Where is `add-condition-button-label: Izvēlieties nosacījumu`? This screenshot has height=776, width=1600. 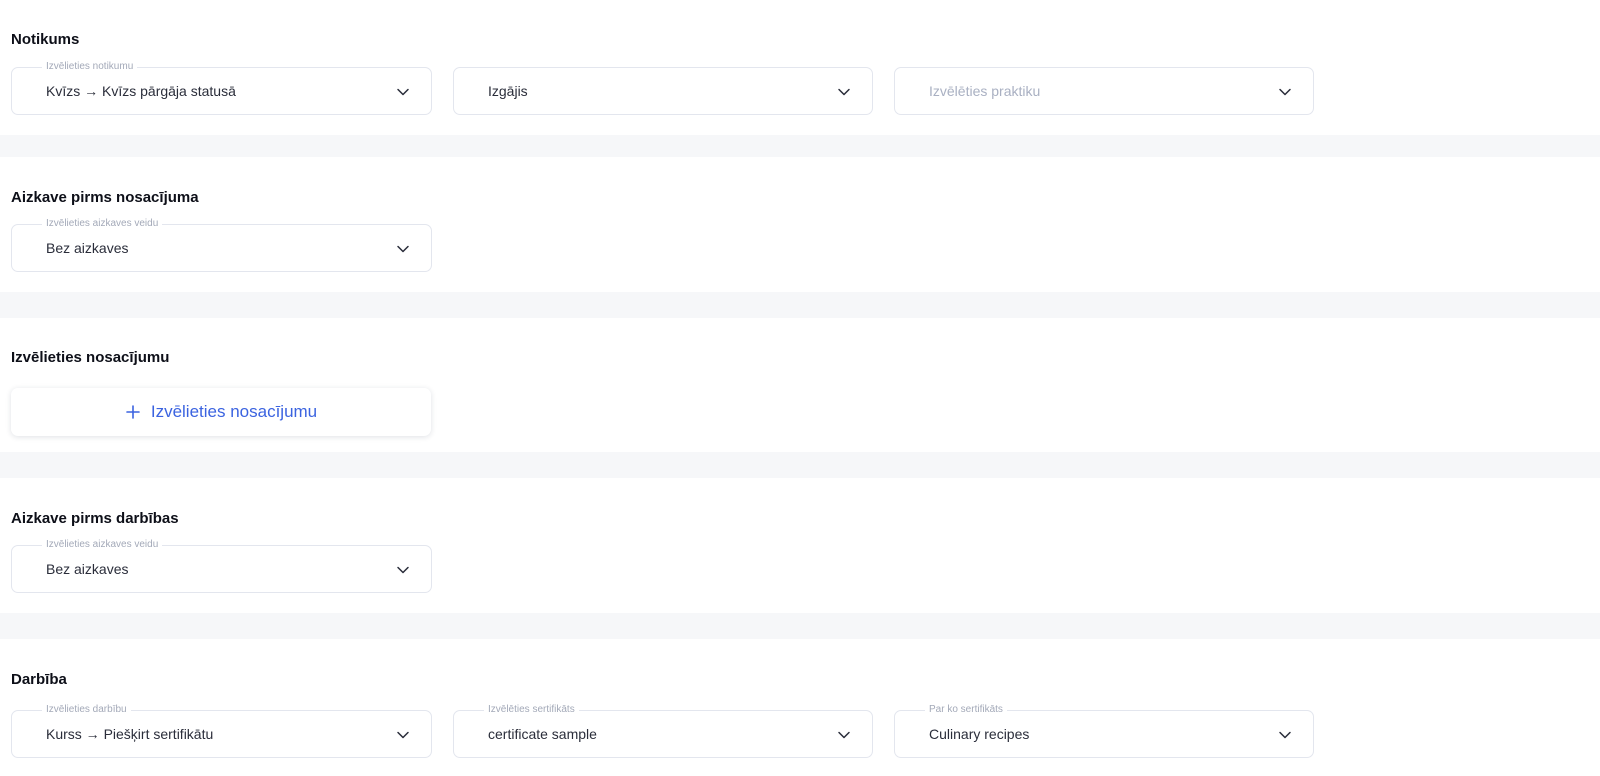 add-condition-button-label: Izvēlieties nosacījumu is located at coordinates (234, 411).